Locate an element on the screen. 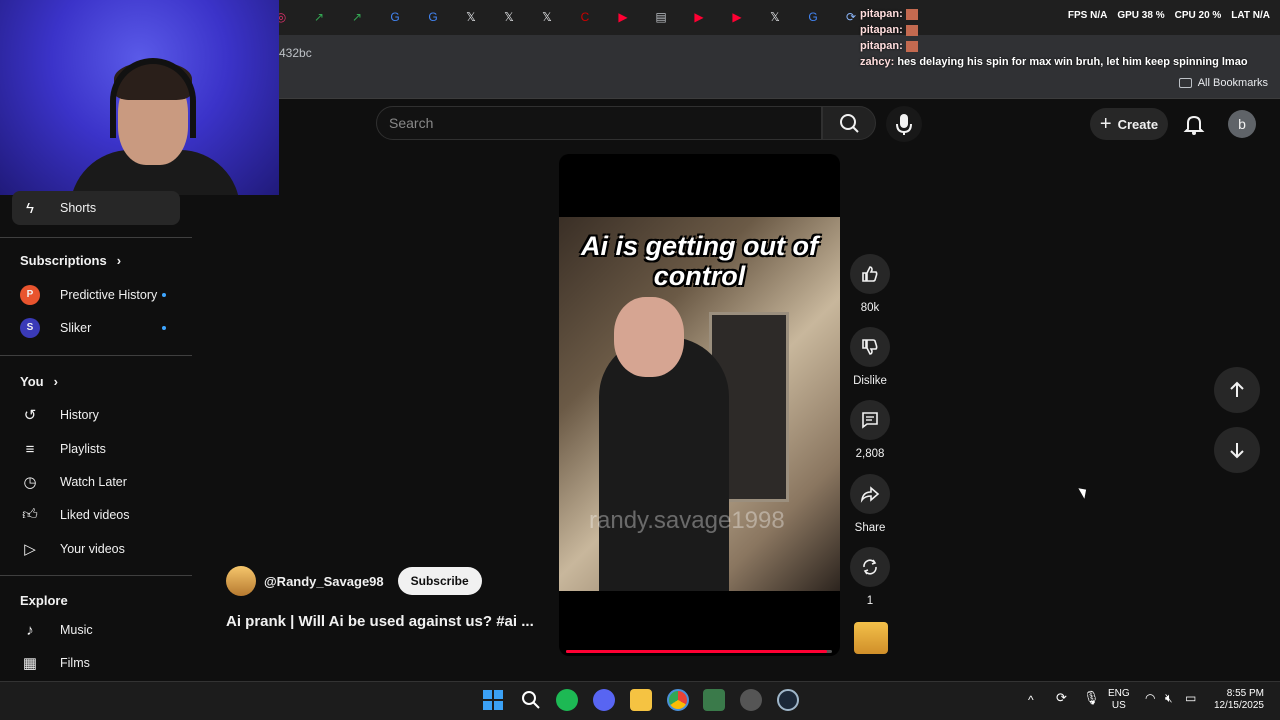 The width and height of the screenshot is (1280, 720). explore-heading: Explore is located at coordinates (44, 600).